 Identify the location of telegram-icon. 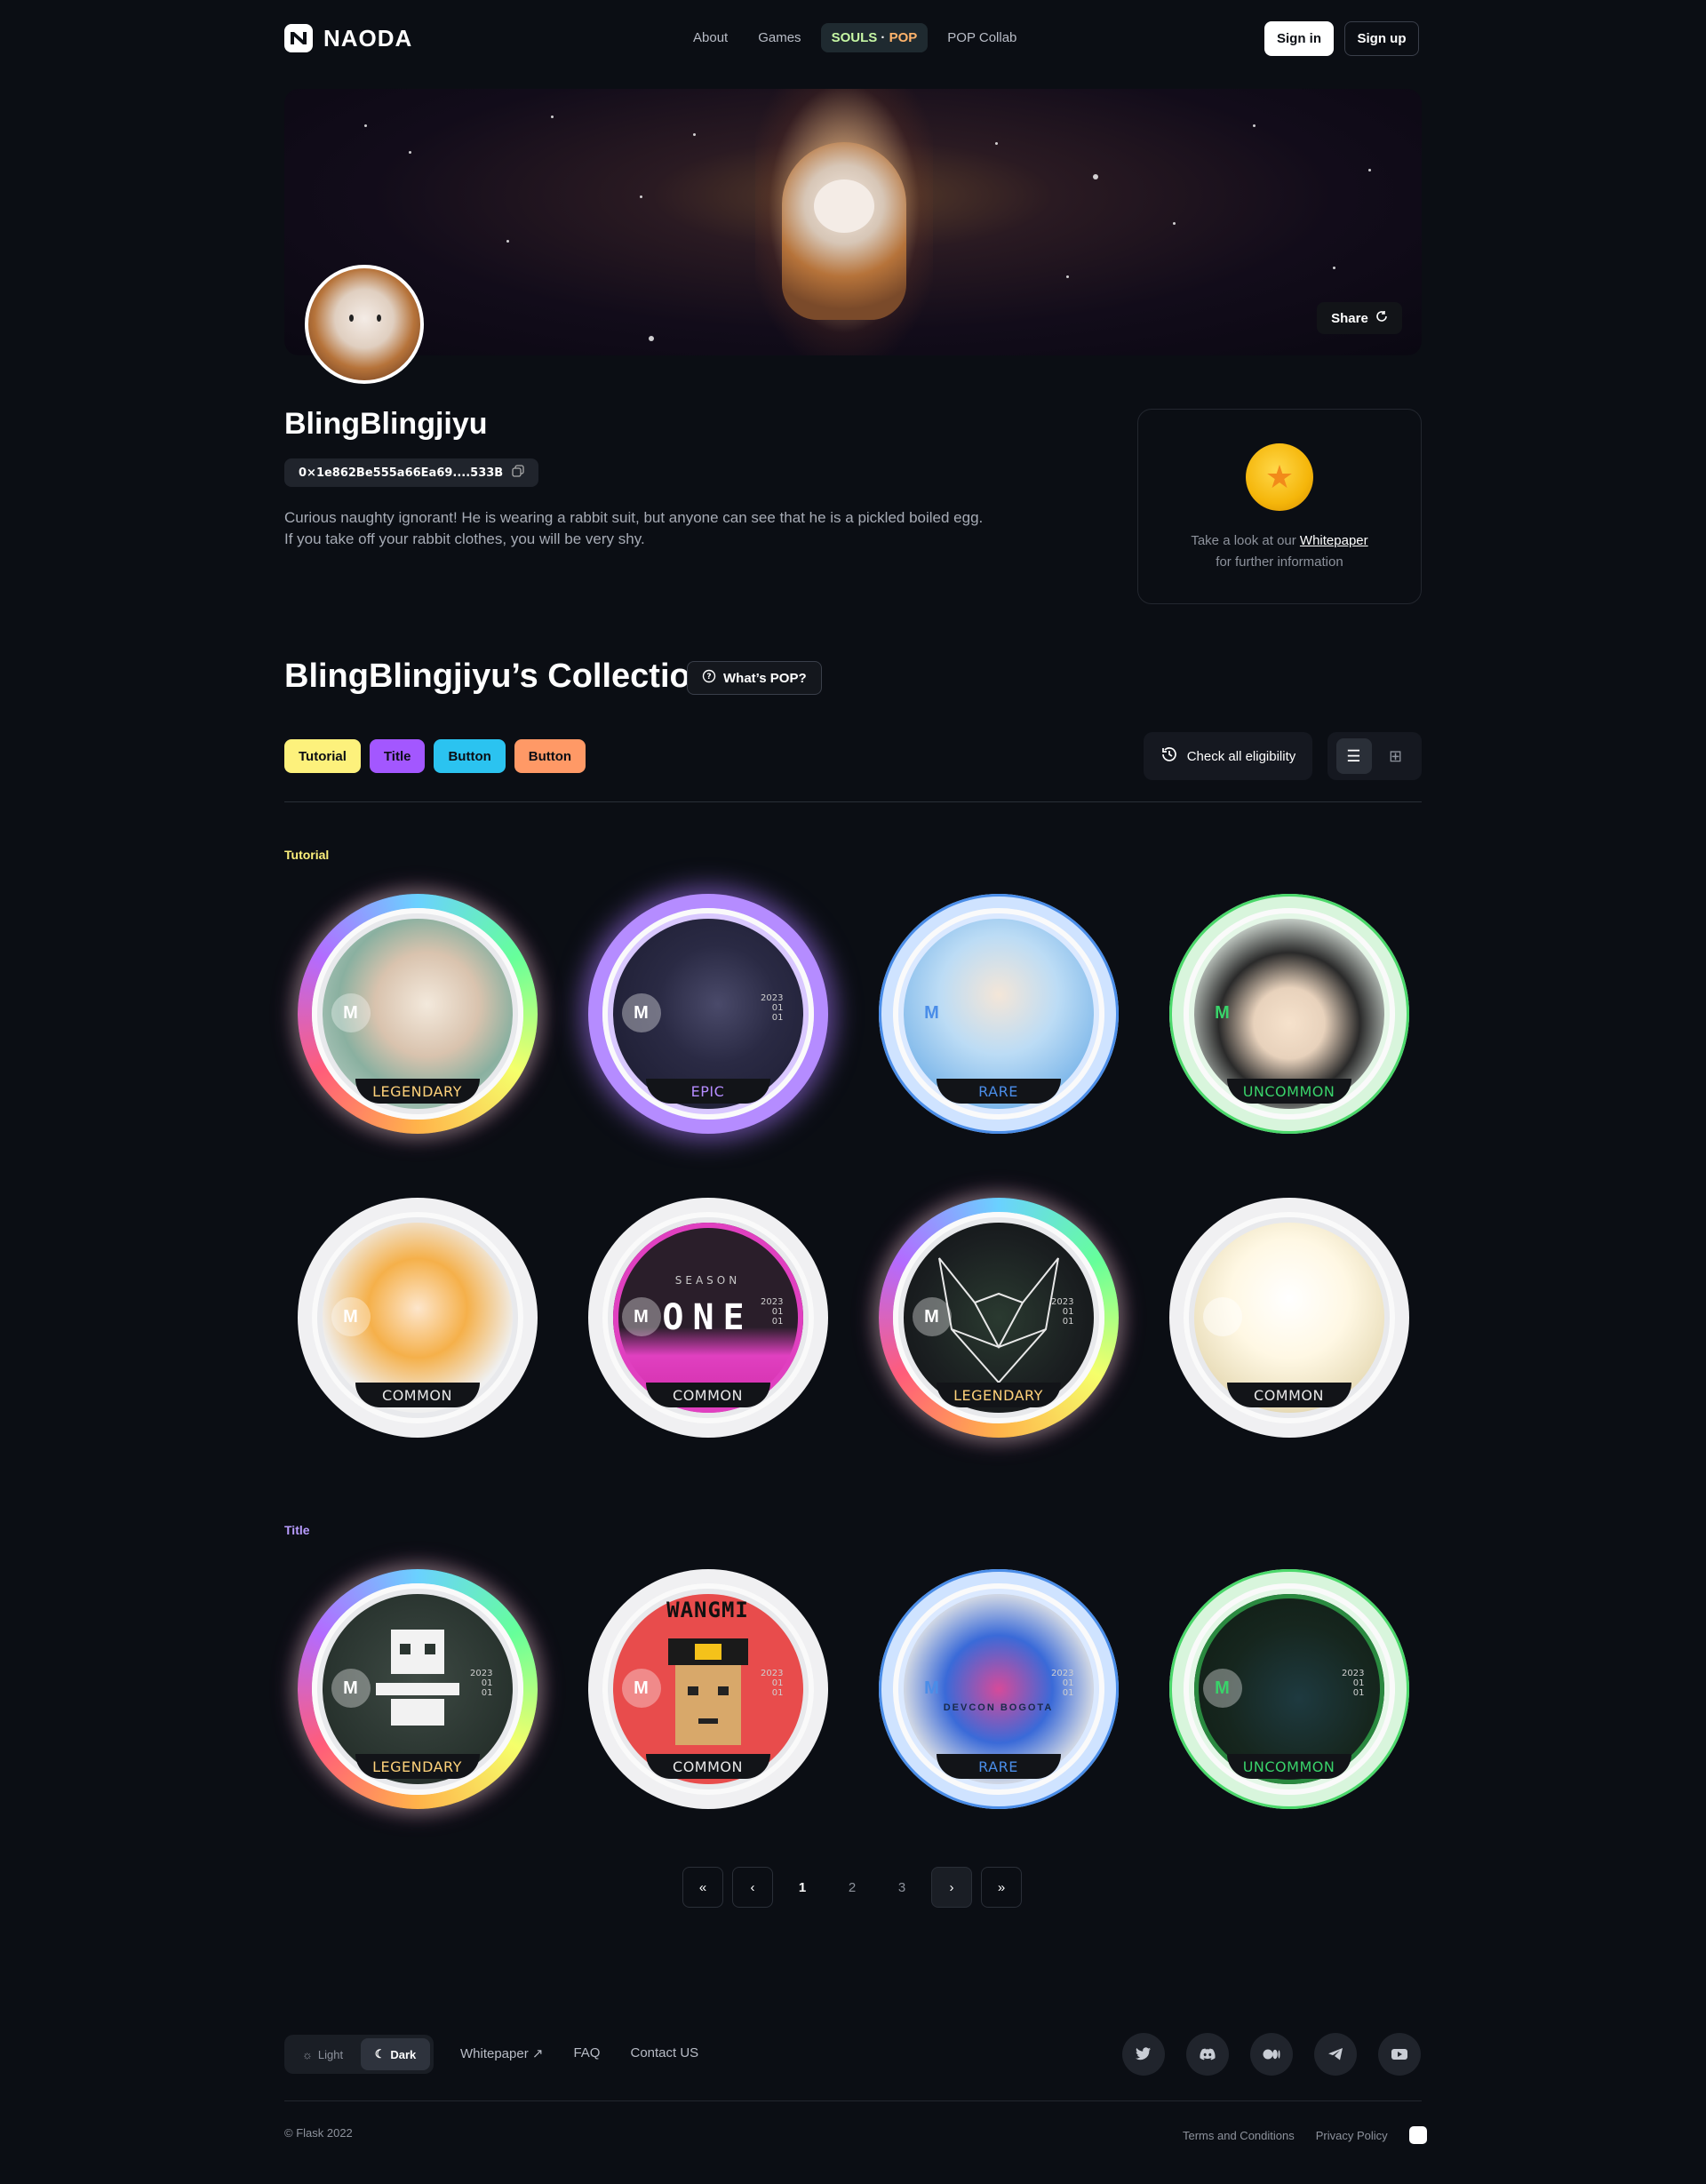
(1335, 2054).